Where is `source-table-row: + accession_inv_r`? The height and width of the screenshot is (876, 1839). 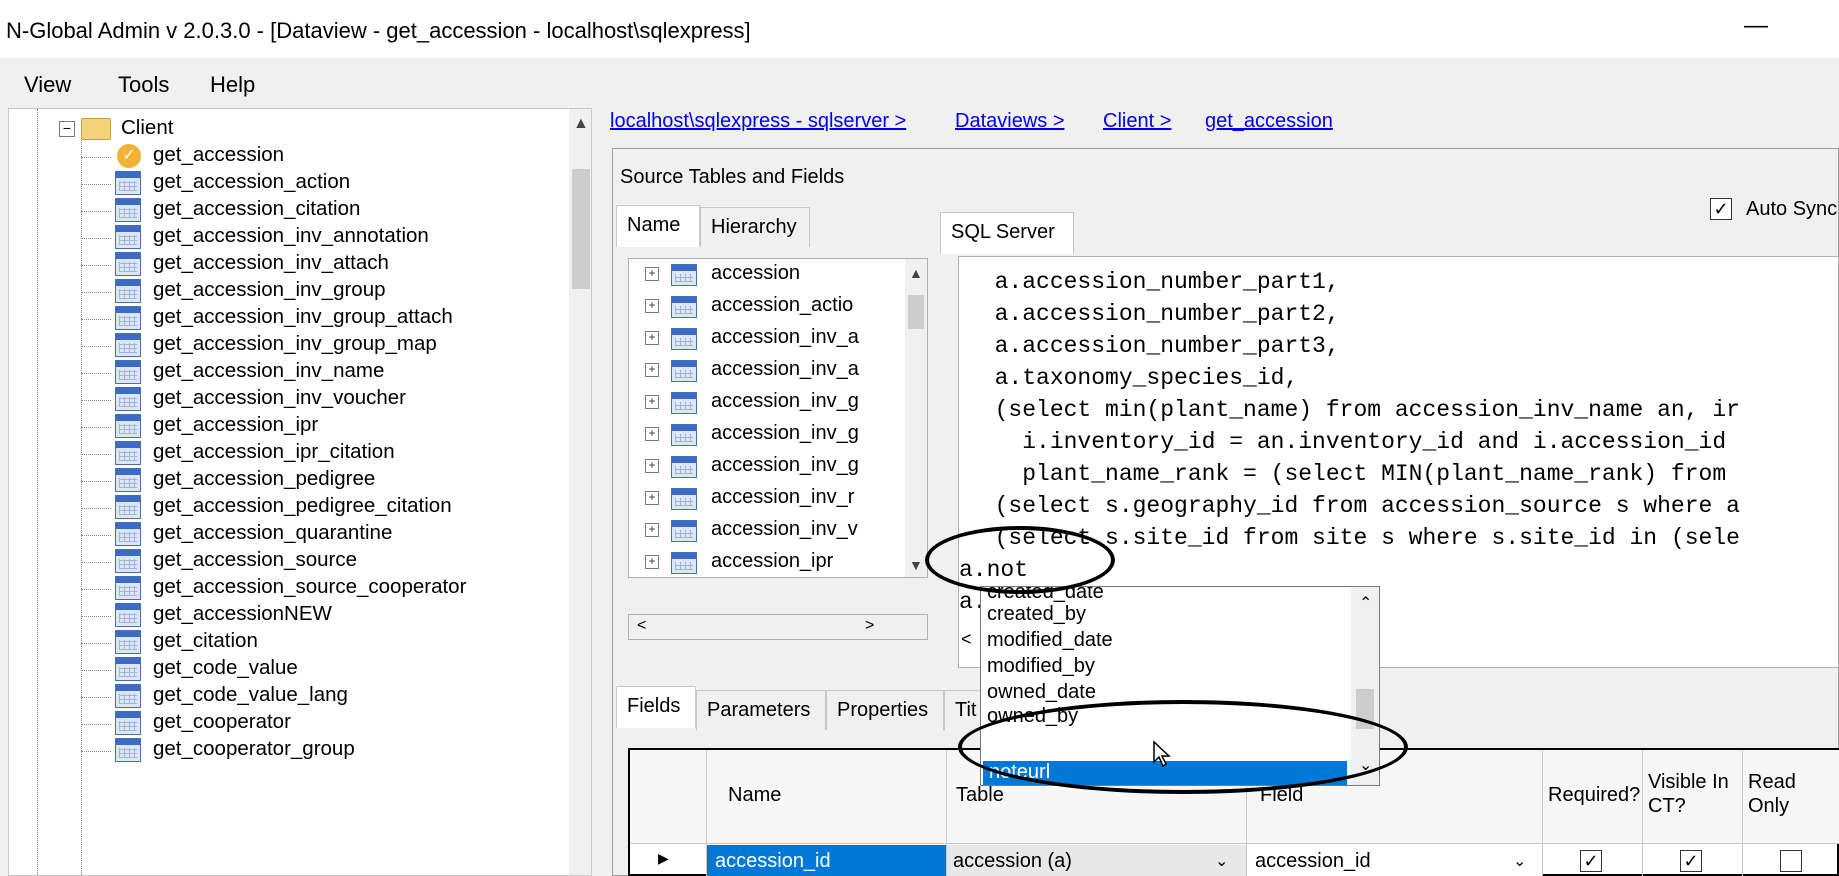 source-table-row: + accession_inv_r is located at coordinates (769, 499).